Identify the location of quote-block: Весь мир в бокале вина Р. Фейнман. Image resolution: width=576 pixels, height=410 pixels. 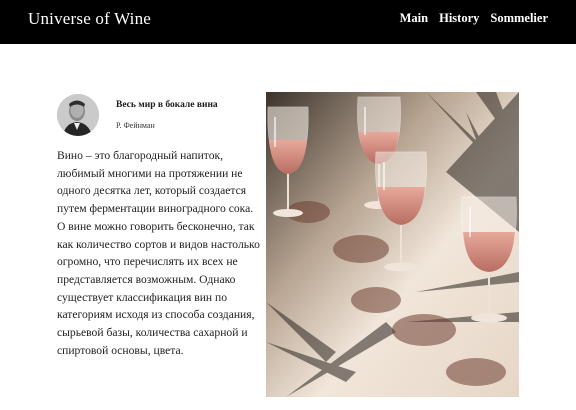
(157, 116).